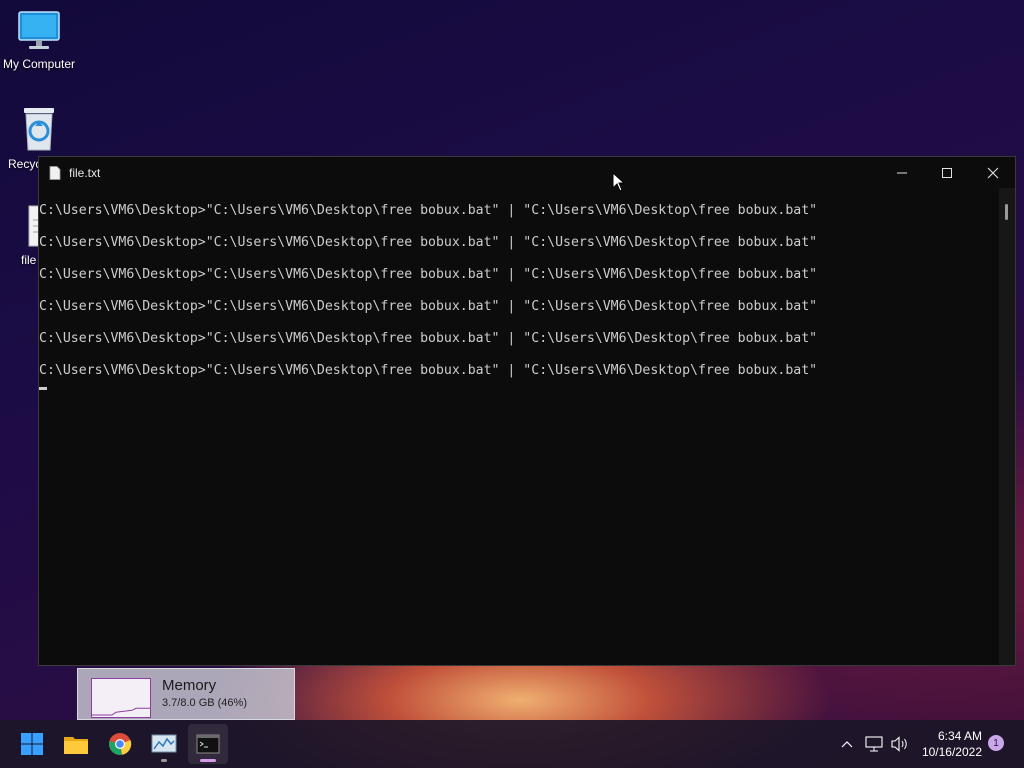  Describe the element at coordinates (39, 30) in the screenshot. I see `monitor-icon` at that location.